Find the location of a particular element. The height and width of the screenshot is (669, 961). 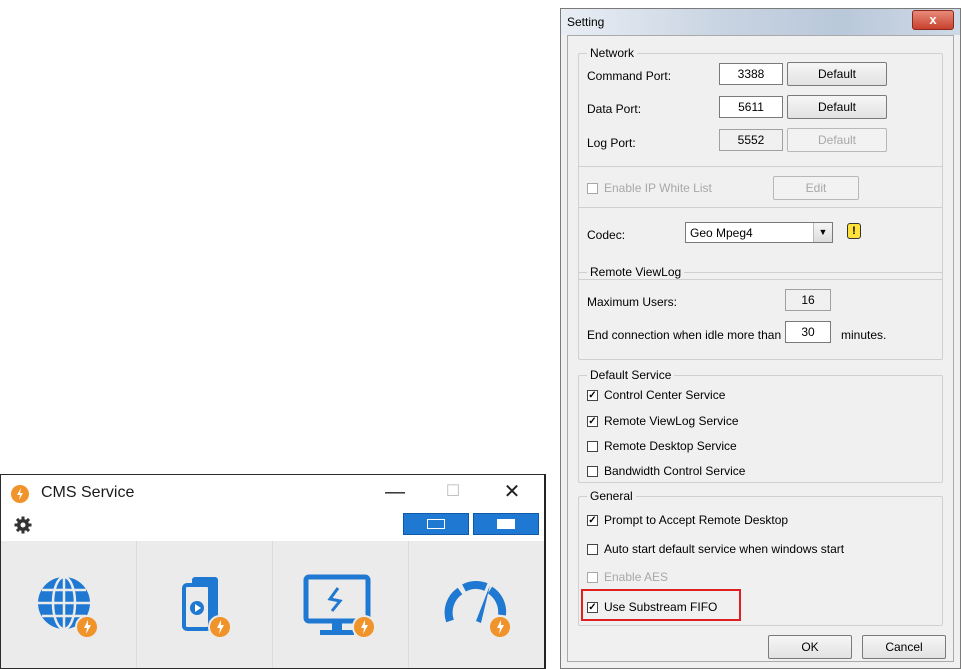

tile-remote-viewlog is located at coordinates (205, 604).